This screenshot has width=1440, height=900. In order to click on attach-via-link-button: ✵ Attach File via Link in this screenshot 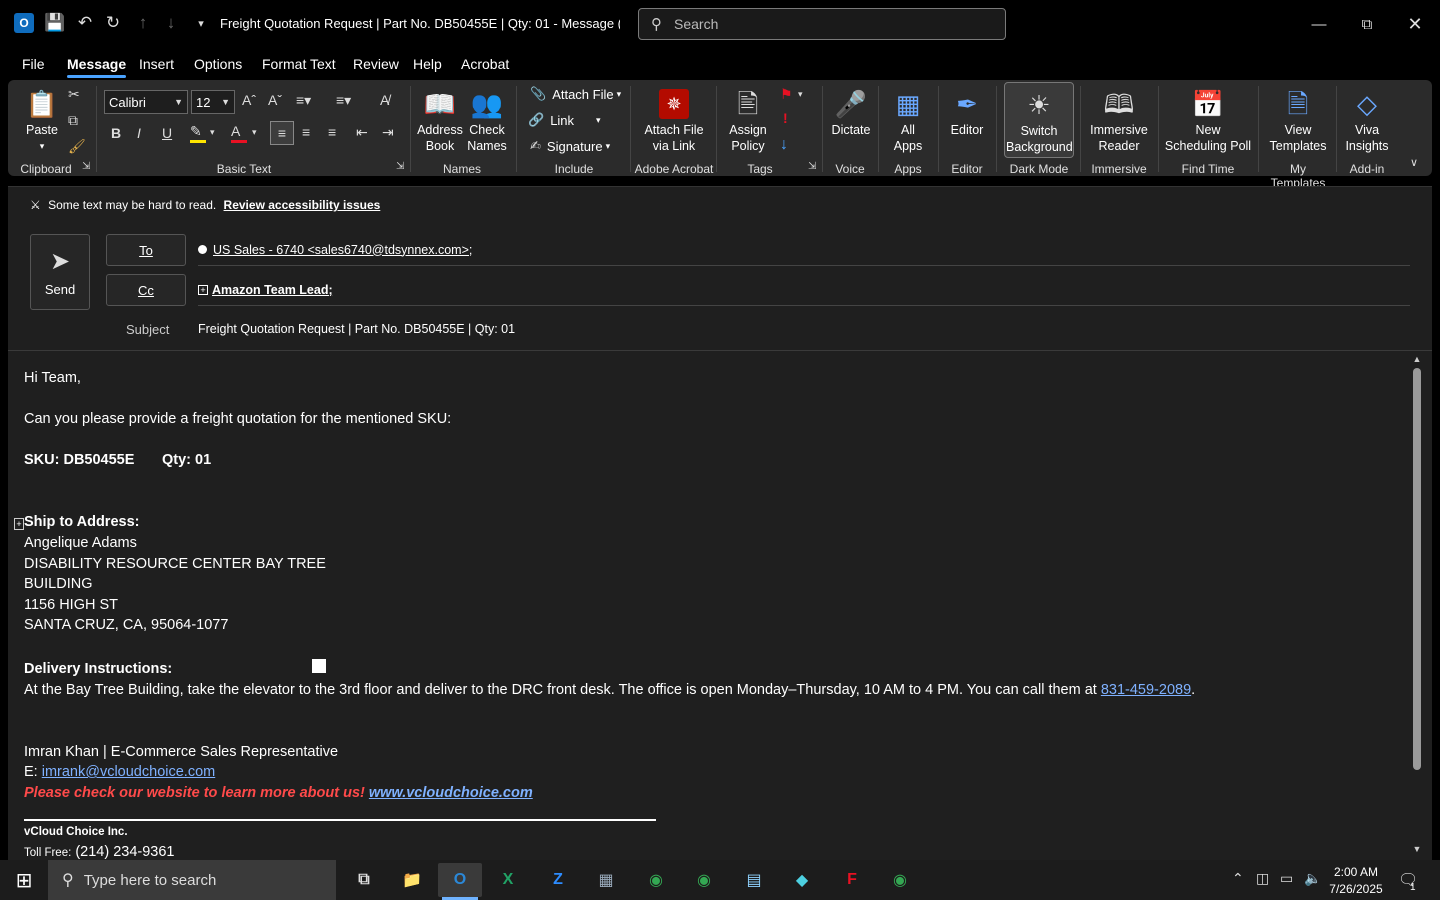, I will do `click(674, 120)`.